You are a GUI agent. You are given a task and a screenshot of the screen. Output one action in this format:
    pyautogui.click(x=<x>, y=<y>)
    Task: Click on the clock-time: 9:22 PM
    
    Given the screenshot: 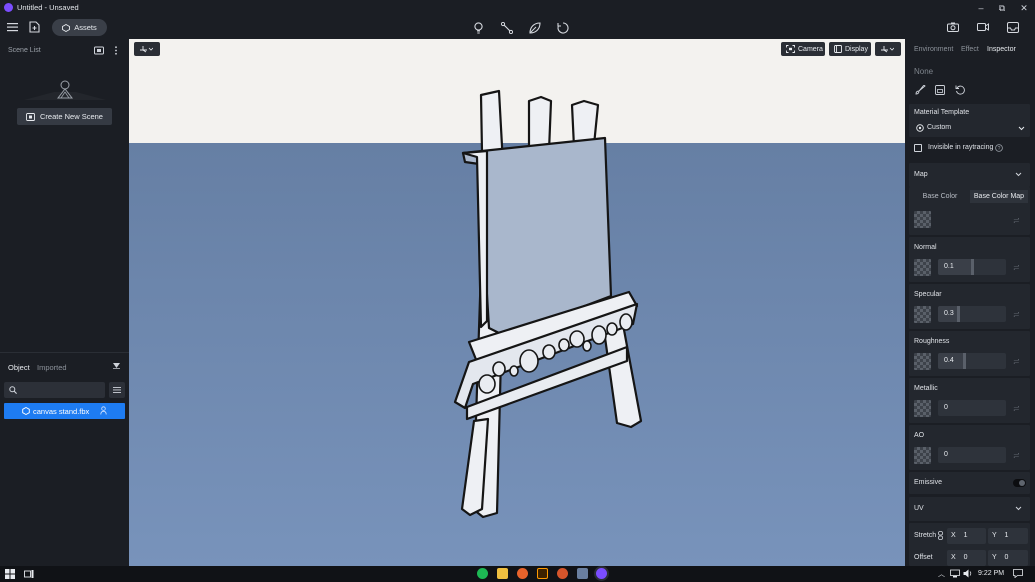 What is the action you would take?
    pyautogui.click(x=991, y=573)
    